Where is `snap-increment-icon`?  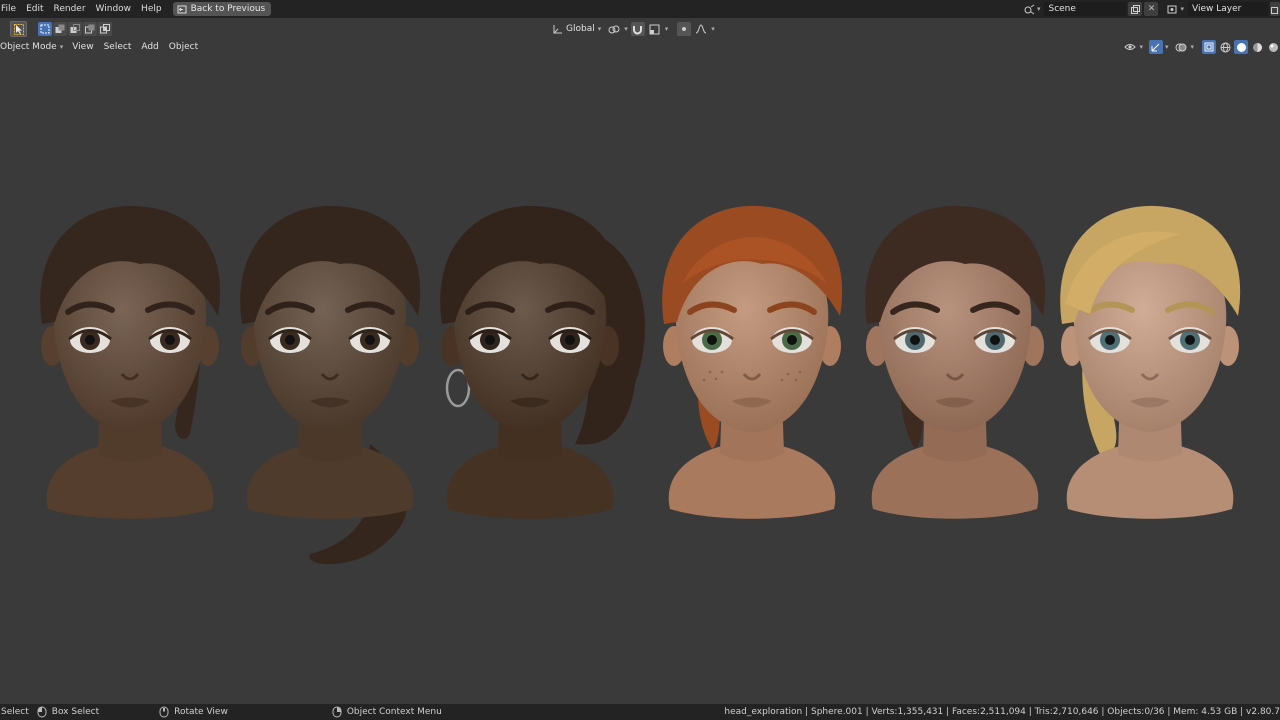
snap-increment-icon is located at coordinates (654, 29).